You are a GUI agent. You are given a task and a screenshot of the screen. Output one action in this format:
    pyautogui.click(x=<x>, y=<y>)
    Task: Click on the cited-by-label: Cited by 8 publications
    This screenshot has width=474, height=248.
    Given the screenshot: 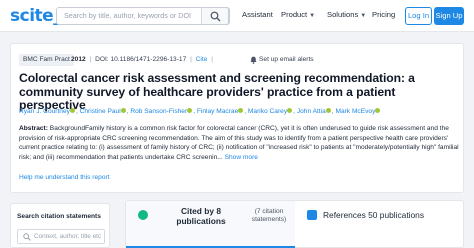 What is the action you would take?
    pyautogui.click(x=201, y=216)
    